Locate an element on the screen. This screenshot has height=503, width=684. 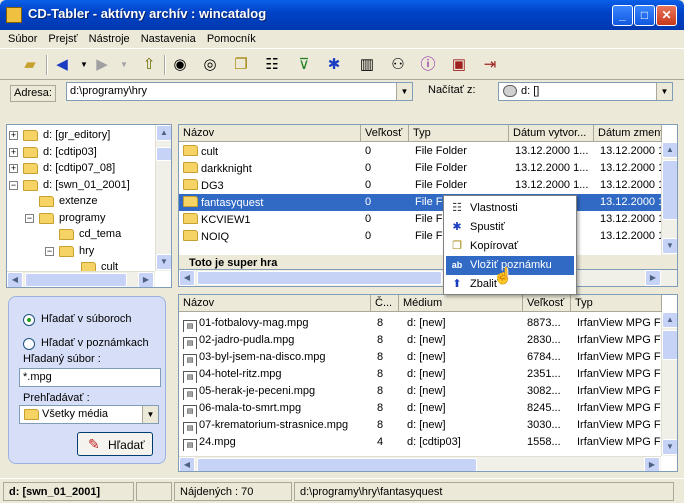
results-hscroll: ◀ ▶ is located at coordinates (420, 463).